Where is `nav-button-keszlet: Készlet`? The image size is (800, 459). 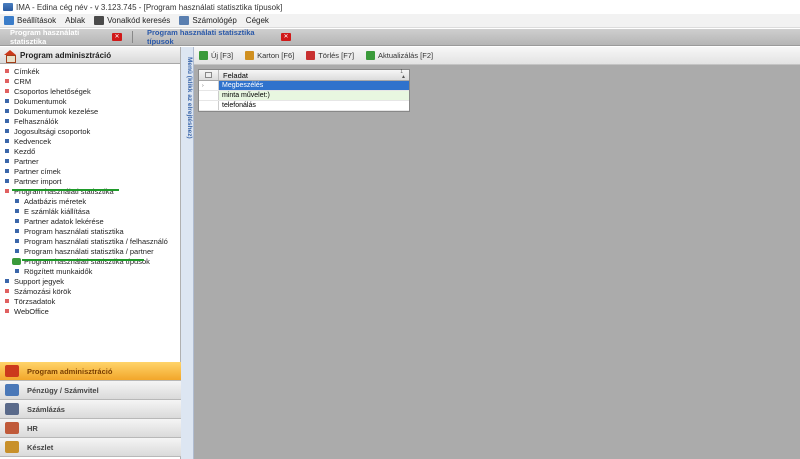 nav-button-keszlet: Készlet is located at coordinates (90, 447).